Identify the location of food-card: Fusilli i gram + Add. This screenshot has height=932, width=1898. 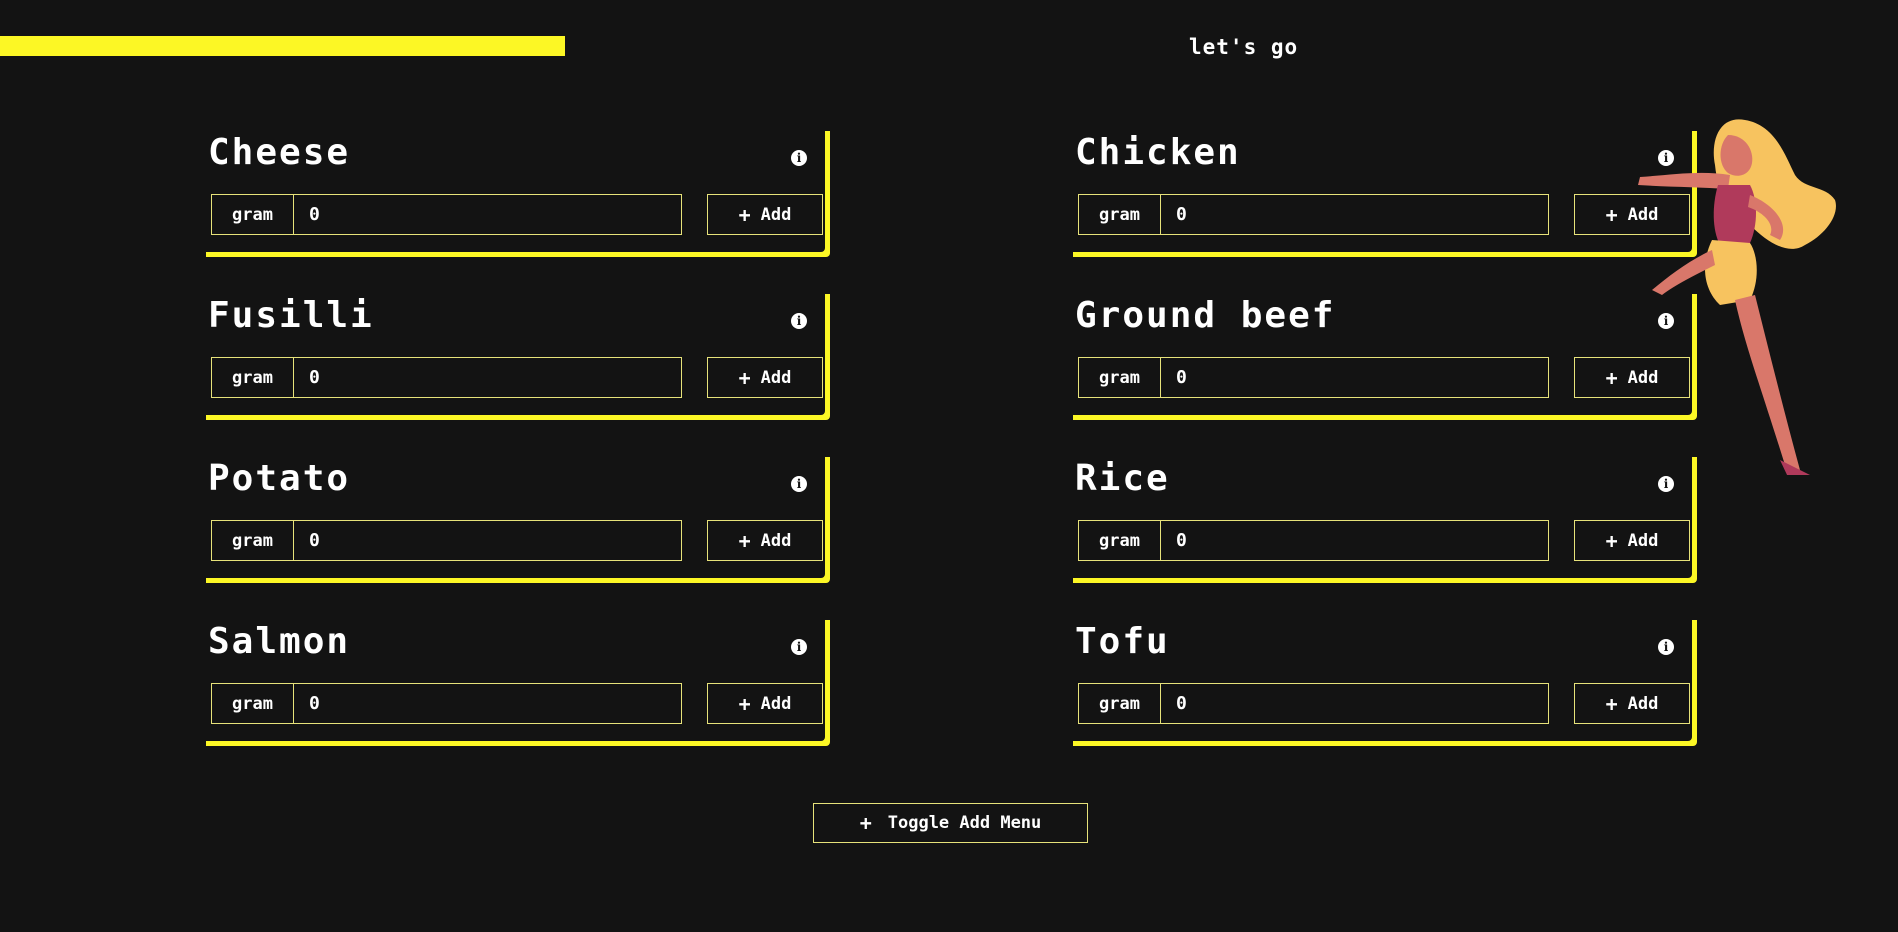
(513, 352).